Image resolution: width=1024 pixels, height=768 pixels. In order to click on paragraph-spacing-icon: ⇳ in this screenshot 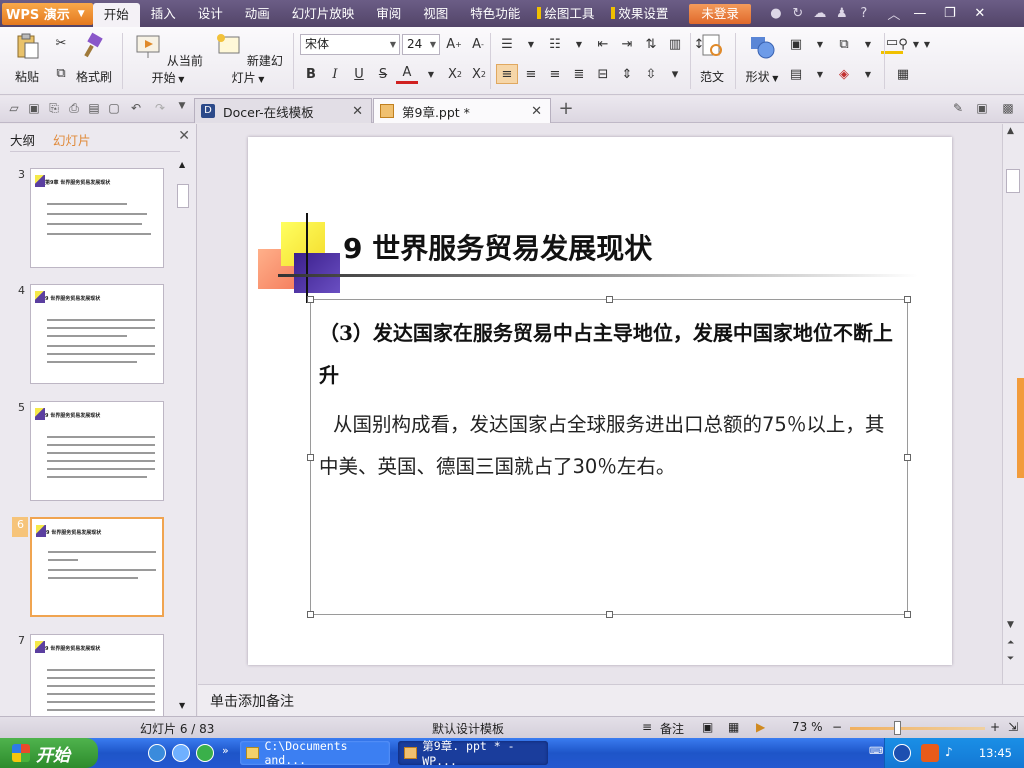, I will do `click(651, 74)`.